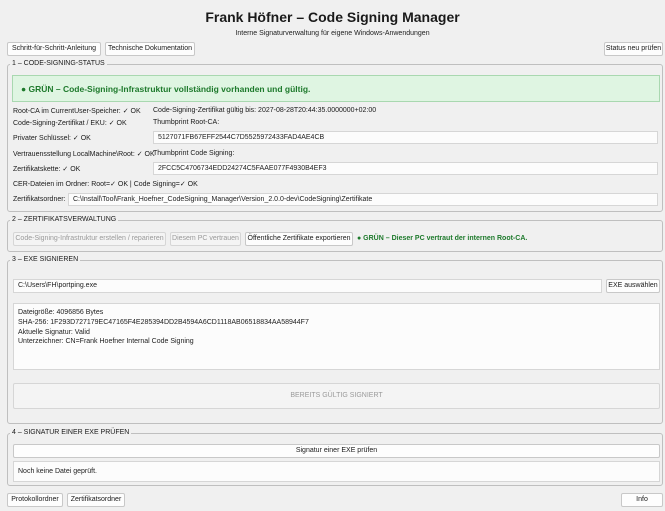  Describe the element at coordinates (45, 259) in the screenshot. I see `sign-section-title: 3 – EXE SIGNIEREN` at that location.